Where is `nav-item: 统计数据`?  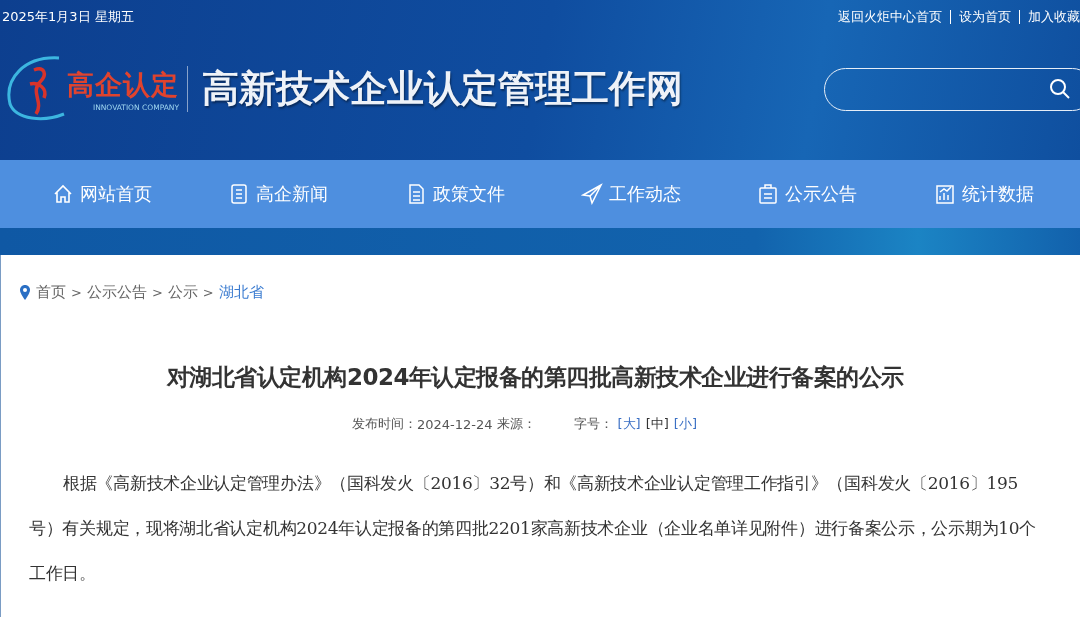 nav-item: 统计数据 is located at coordinates (983, 194).